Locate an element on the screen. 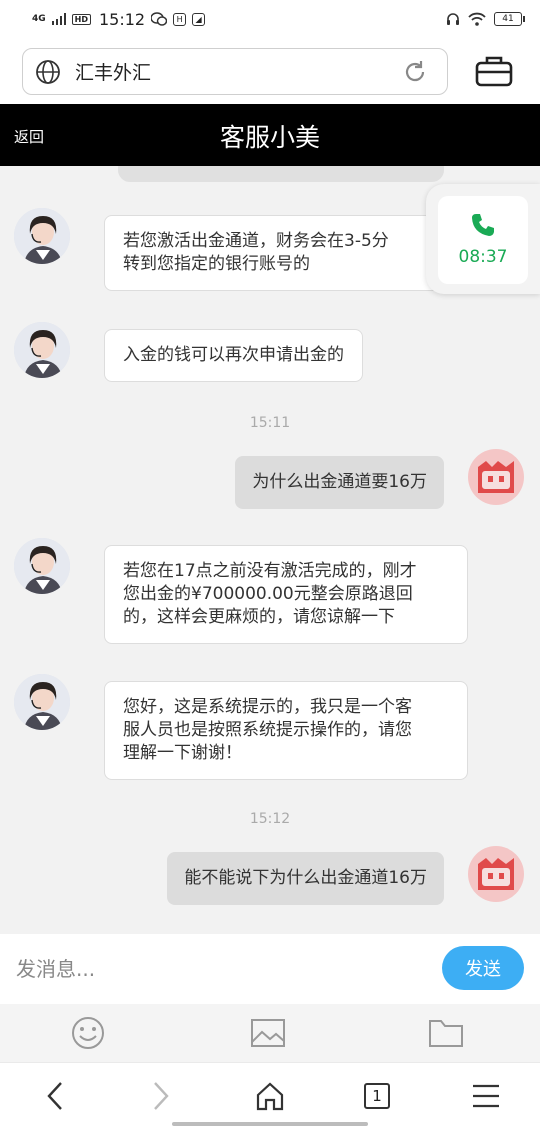 The height and width of the screenshot is (1128, 540). call-duration: 08:37 is located at coordinates (483, 257).